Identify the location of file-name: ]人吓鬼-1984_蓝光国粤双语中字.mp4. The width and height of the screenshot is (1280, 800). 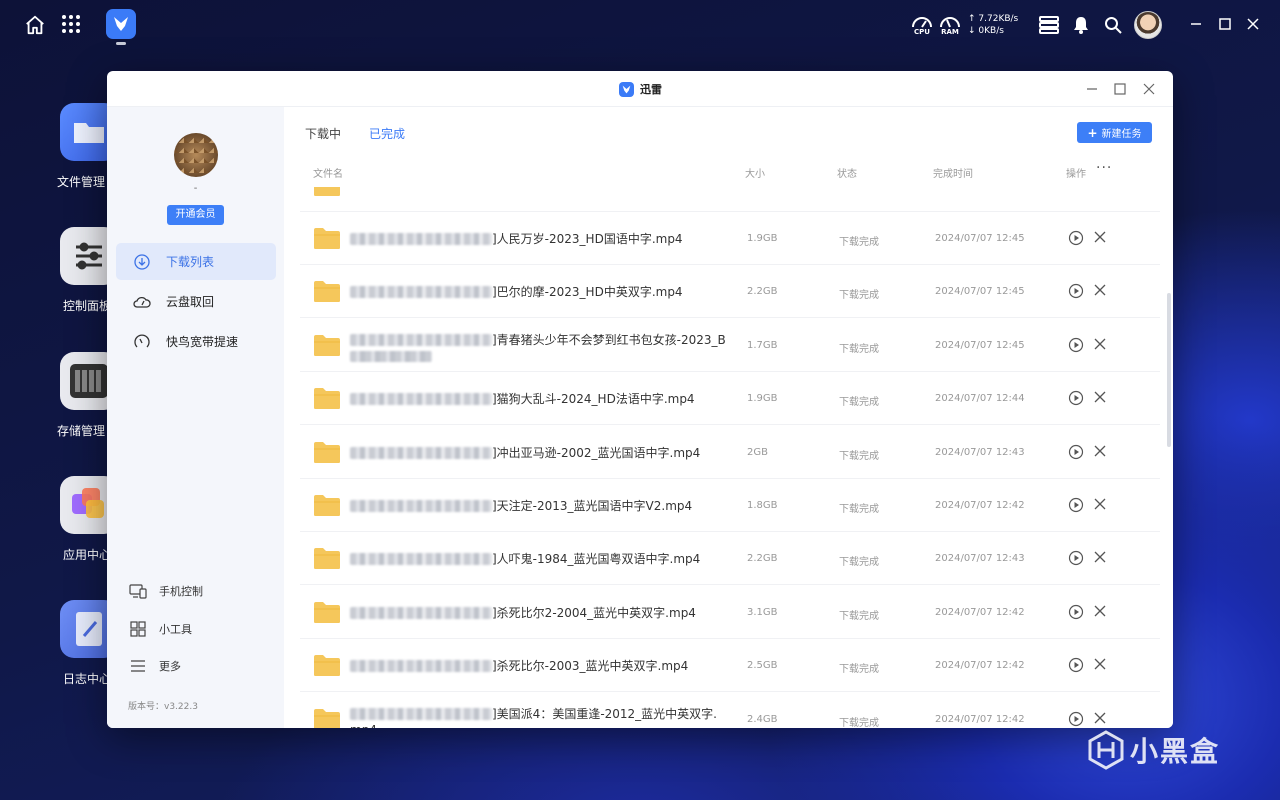
(545, 559).